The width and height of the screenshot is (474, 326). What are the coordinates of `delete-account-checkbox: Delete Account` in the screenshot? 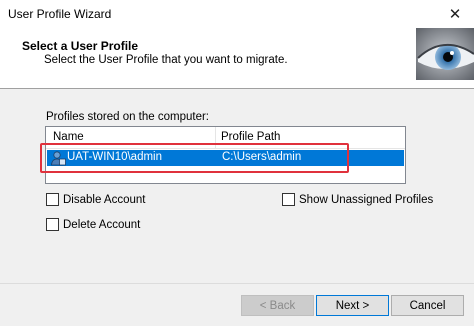 It's located at (93, 224).